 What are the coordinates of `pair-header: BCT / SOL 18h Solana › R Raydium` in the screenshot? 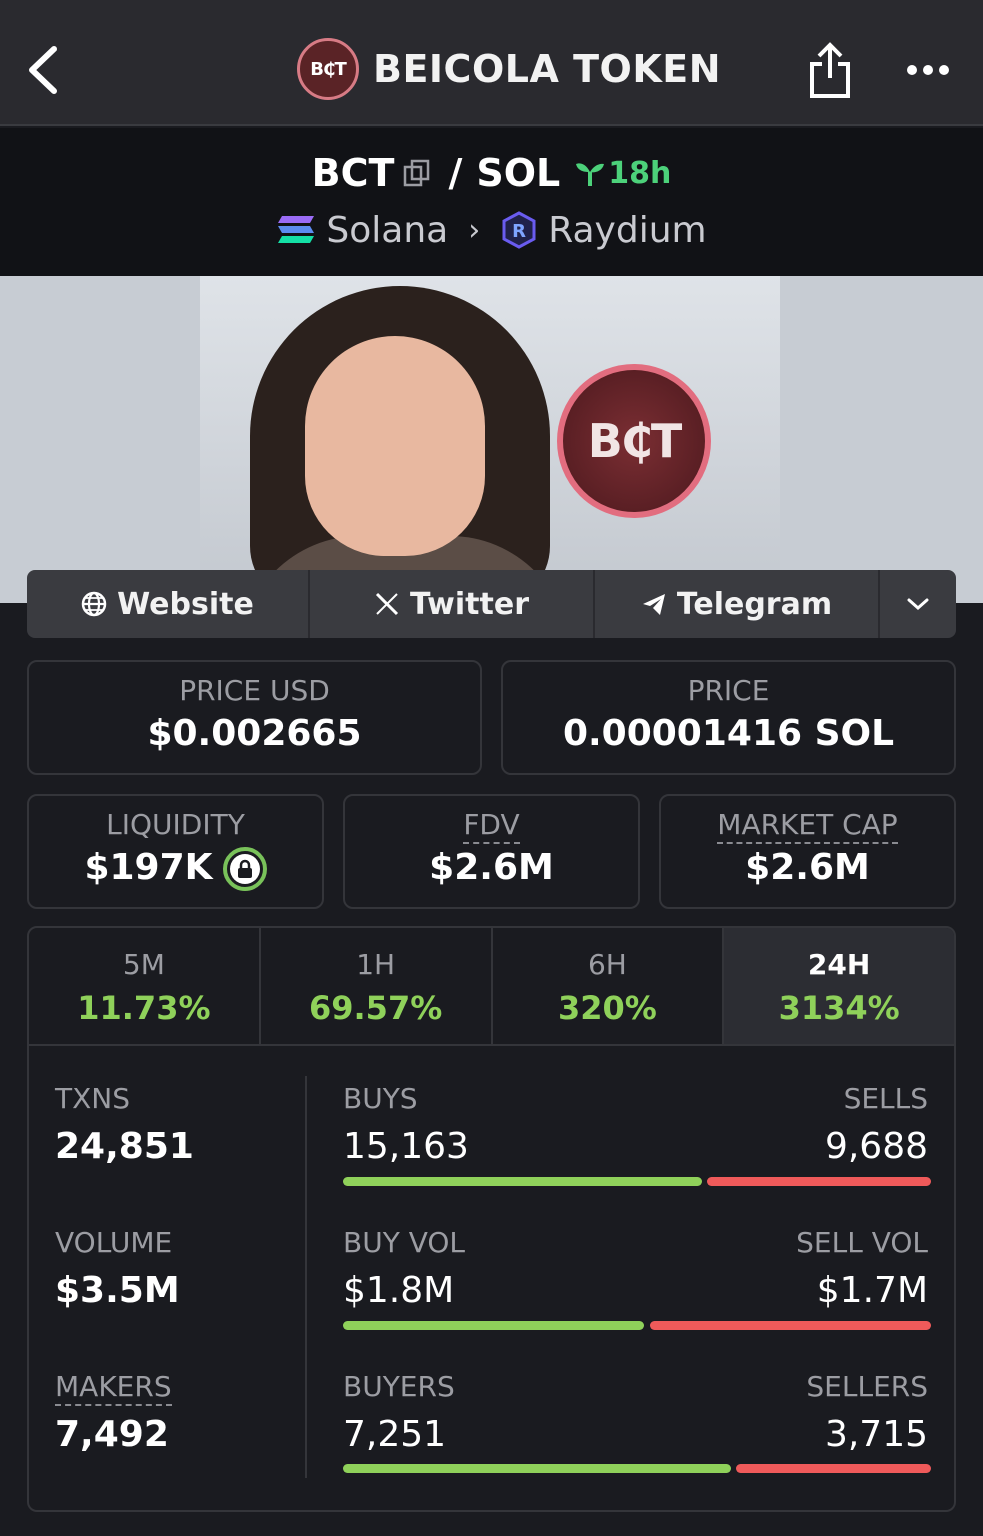 It's located at (491, 202).